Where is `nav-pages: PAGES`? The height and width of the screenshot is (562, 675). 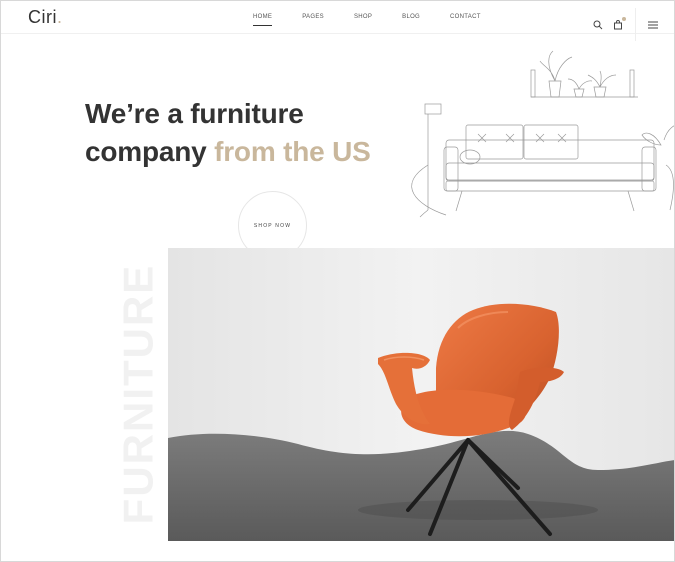 nav-pages: PAGES is located at coordinates (313, 17).